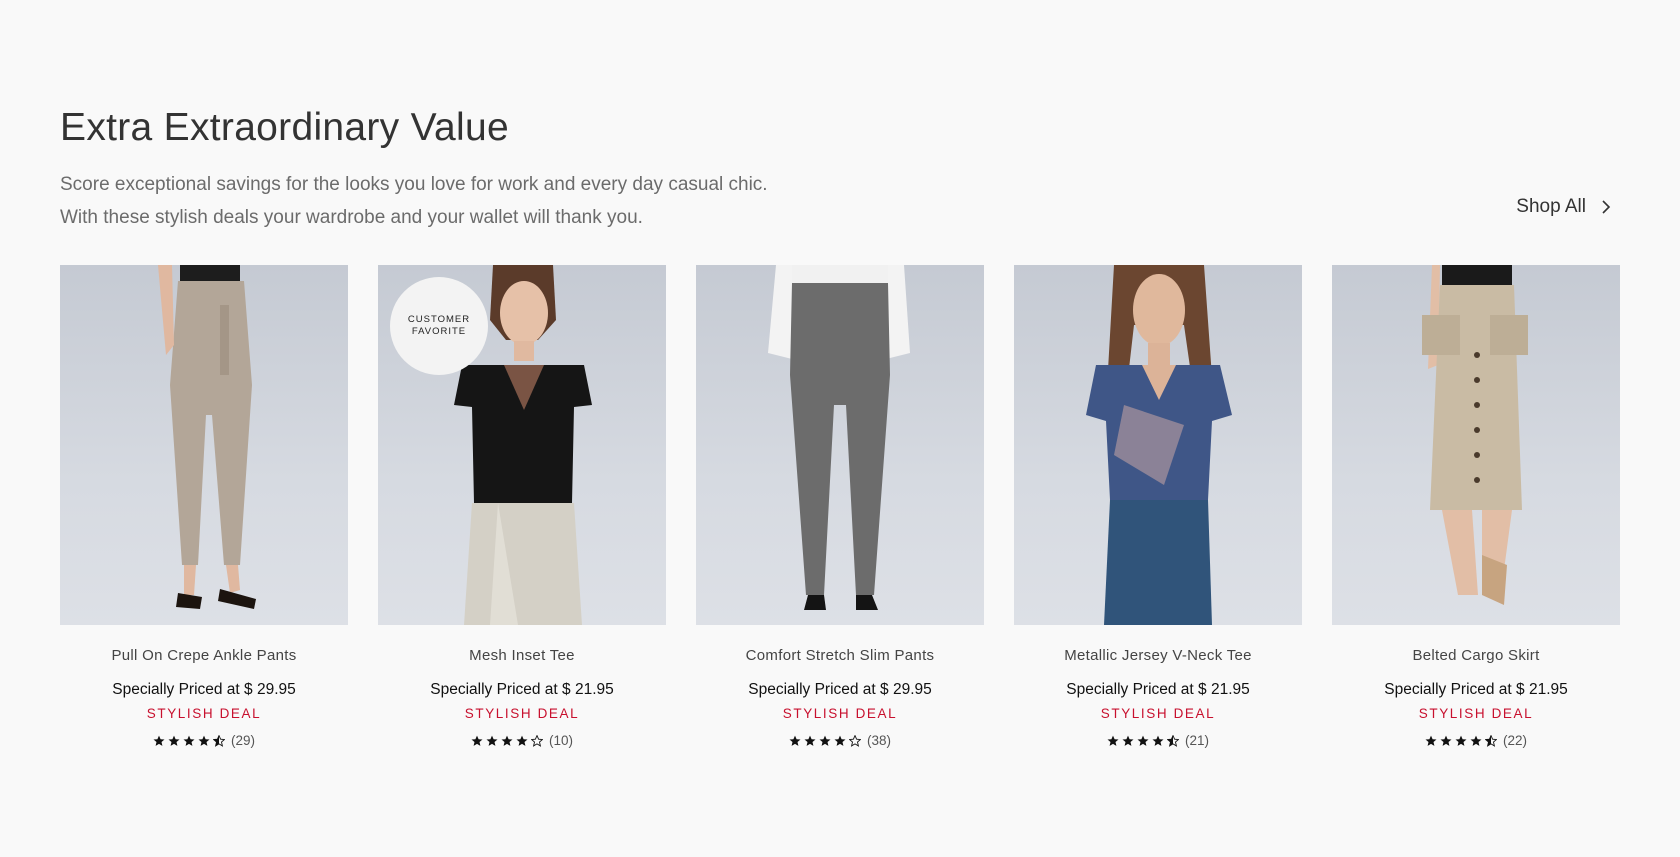 Image resolution: width=1680 pixels, height=857 pixels. Describe the element at coordinates (1476, 655) in the screenshot. I see `product-name: Belted Cargo Skirt` at that location.